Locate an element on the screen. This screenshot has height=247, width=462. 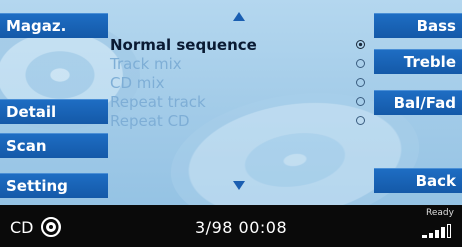
list-item-label: Repeat CD is located at coordinates (150, 121).